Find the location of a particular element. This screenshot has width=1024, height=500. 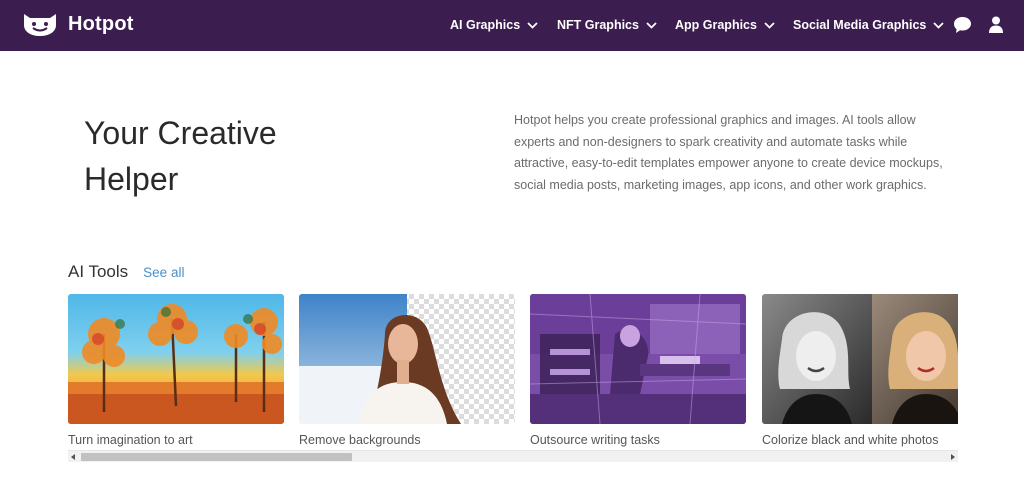

nav-ai-graphics-label: AI Graphics is located at coordinates (485, 25).